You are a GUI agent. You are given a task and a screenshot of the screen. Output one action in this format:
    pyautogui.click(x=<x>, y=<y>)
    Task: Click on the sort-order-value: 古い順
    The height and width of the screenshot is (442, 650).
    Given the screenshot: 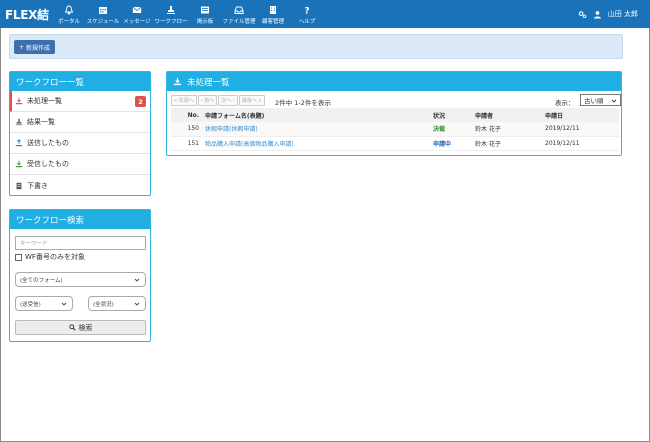 What is the action you would take?
    pyautogui.click(x=594, y=101)
    